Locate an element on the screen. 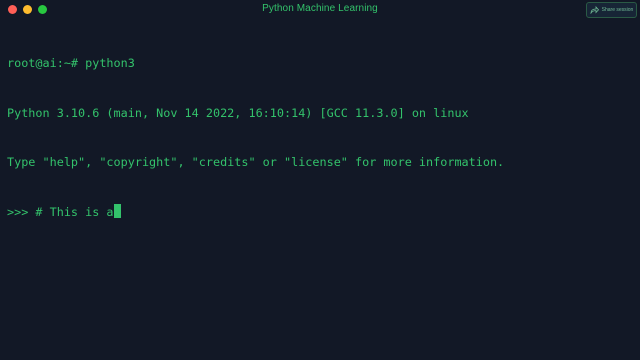  text-cursor is located at coordinates (117, 210).